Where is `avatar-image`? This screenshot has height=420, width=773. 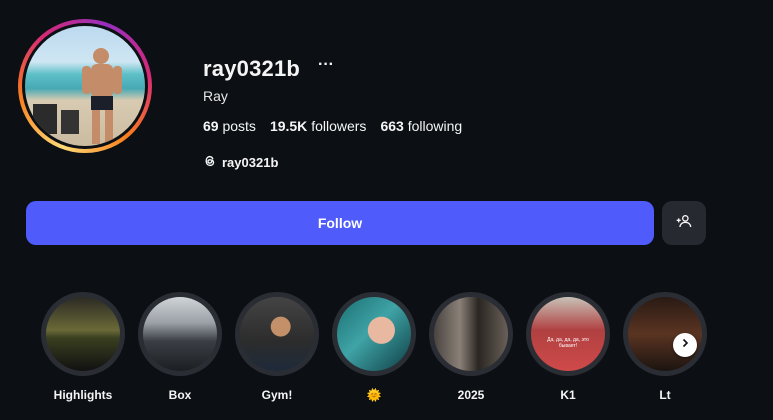
avatar-image is located at coordinates (85, 86).